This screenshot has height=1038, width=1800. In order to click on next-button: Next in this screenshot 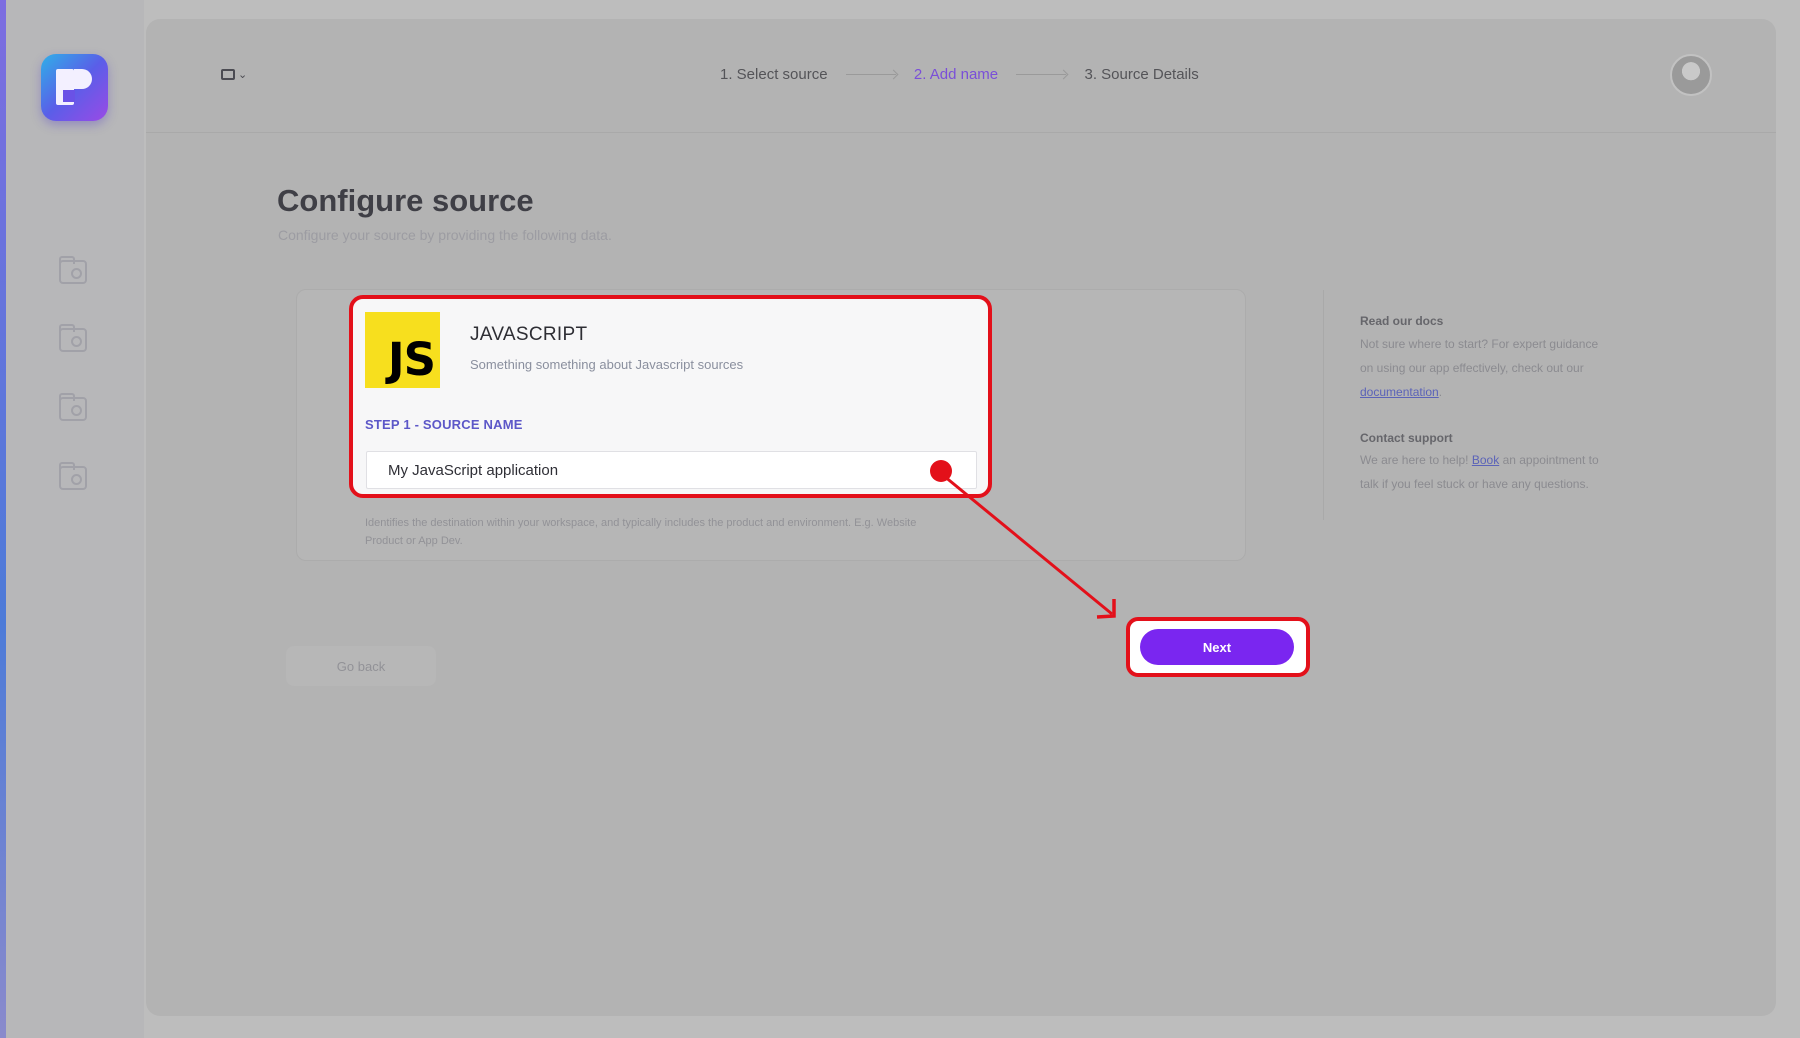, I will do `click(1217, 647)`.